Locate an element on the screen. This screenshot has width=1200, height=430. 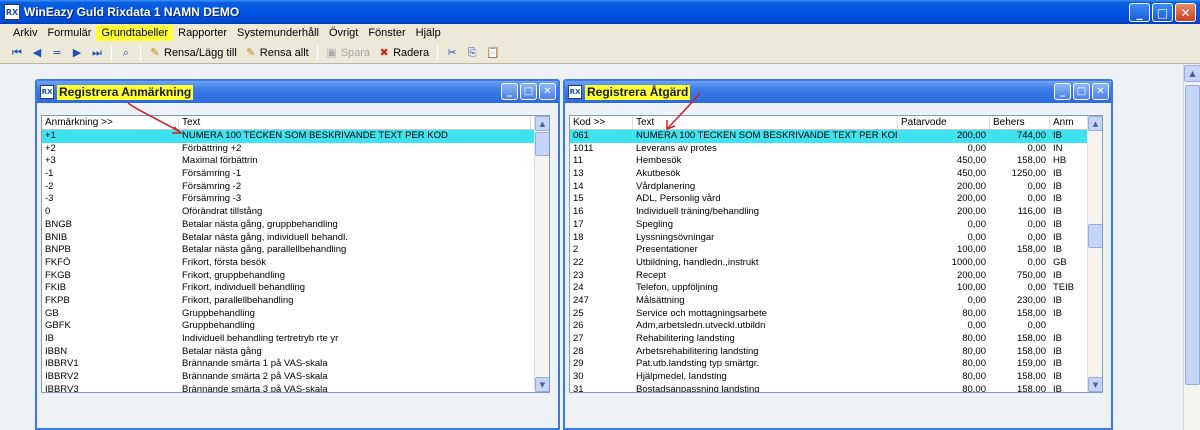
table-row: 13 Akutbesök 450,00 1250,00 IB is located at coordinates (836, 174).